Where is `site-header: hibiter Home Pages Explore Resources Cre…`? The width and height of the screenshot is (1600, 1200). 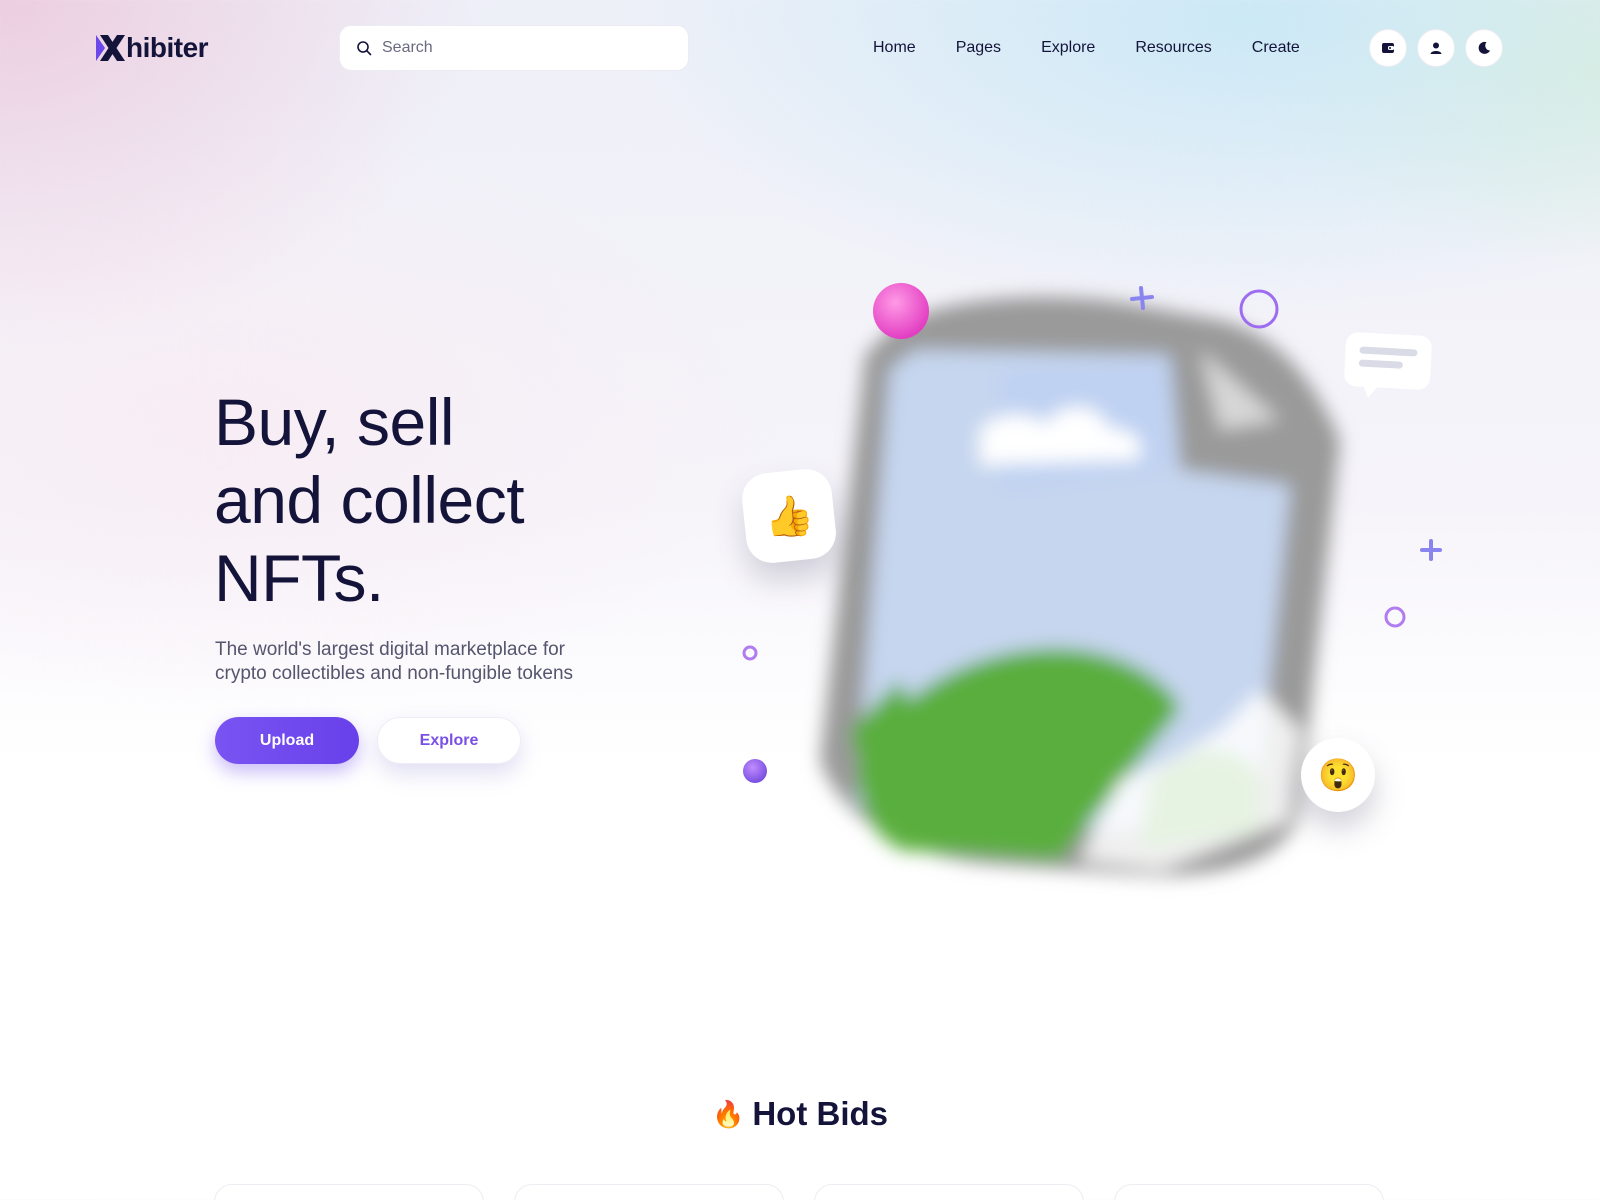 site-header: hibiter Home Pages Explore Resources Cre… is located at coordinates (800, 48).